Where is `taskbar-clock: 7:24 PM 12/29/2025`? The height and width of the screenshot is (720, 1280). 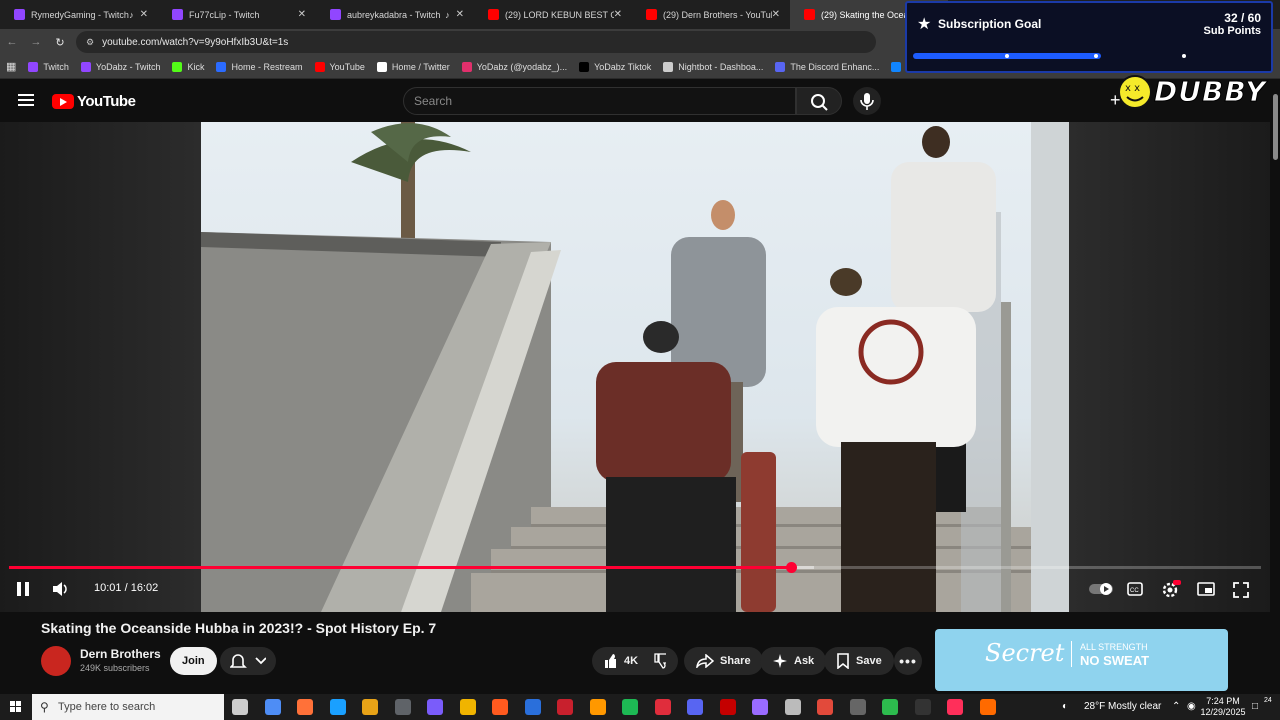
taskbar-clock: 7:24 PM 12/29/2025 is located at coordinates (1223, 707).